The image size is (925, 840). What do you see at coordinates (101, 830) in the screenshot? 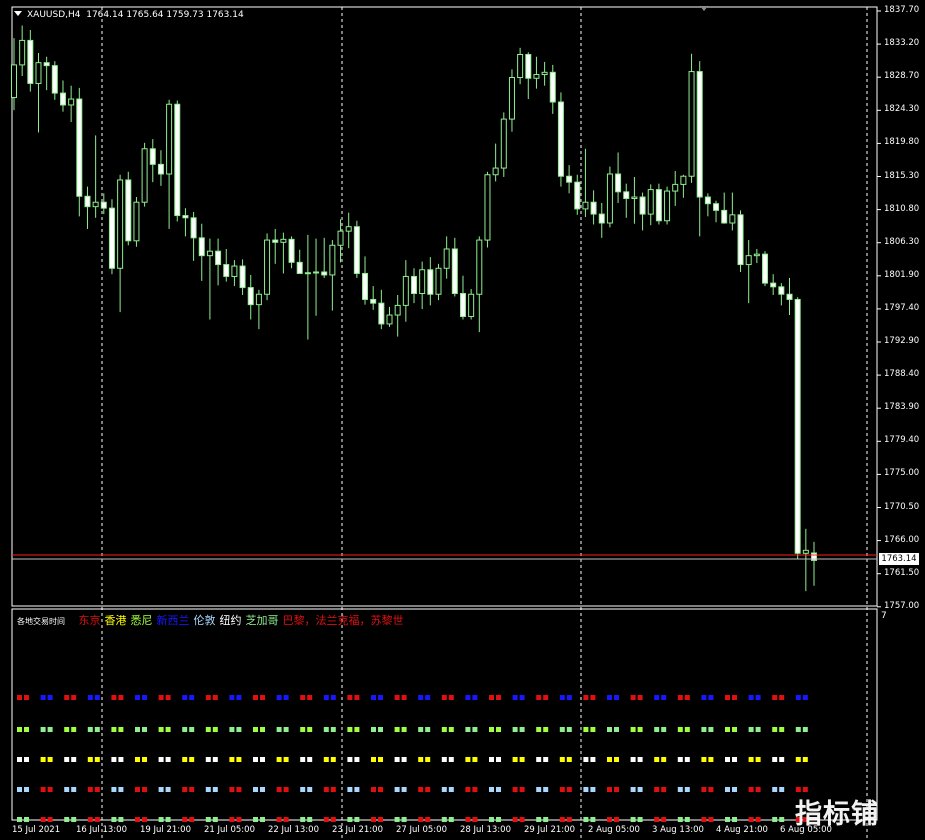
I see `time-tick-label: 16 Jul 13:00` at bounding box center [101, 830].